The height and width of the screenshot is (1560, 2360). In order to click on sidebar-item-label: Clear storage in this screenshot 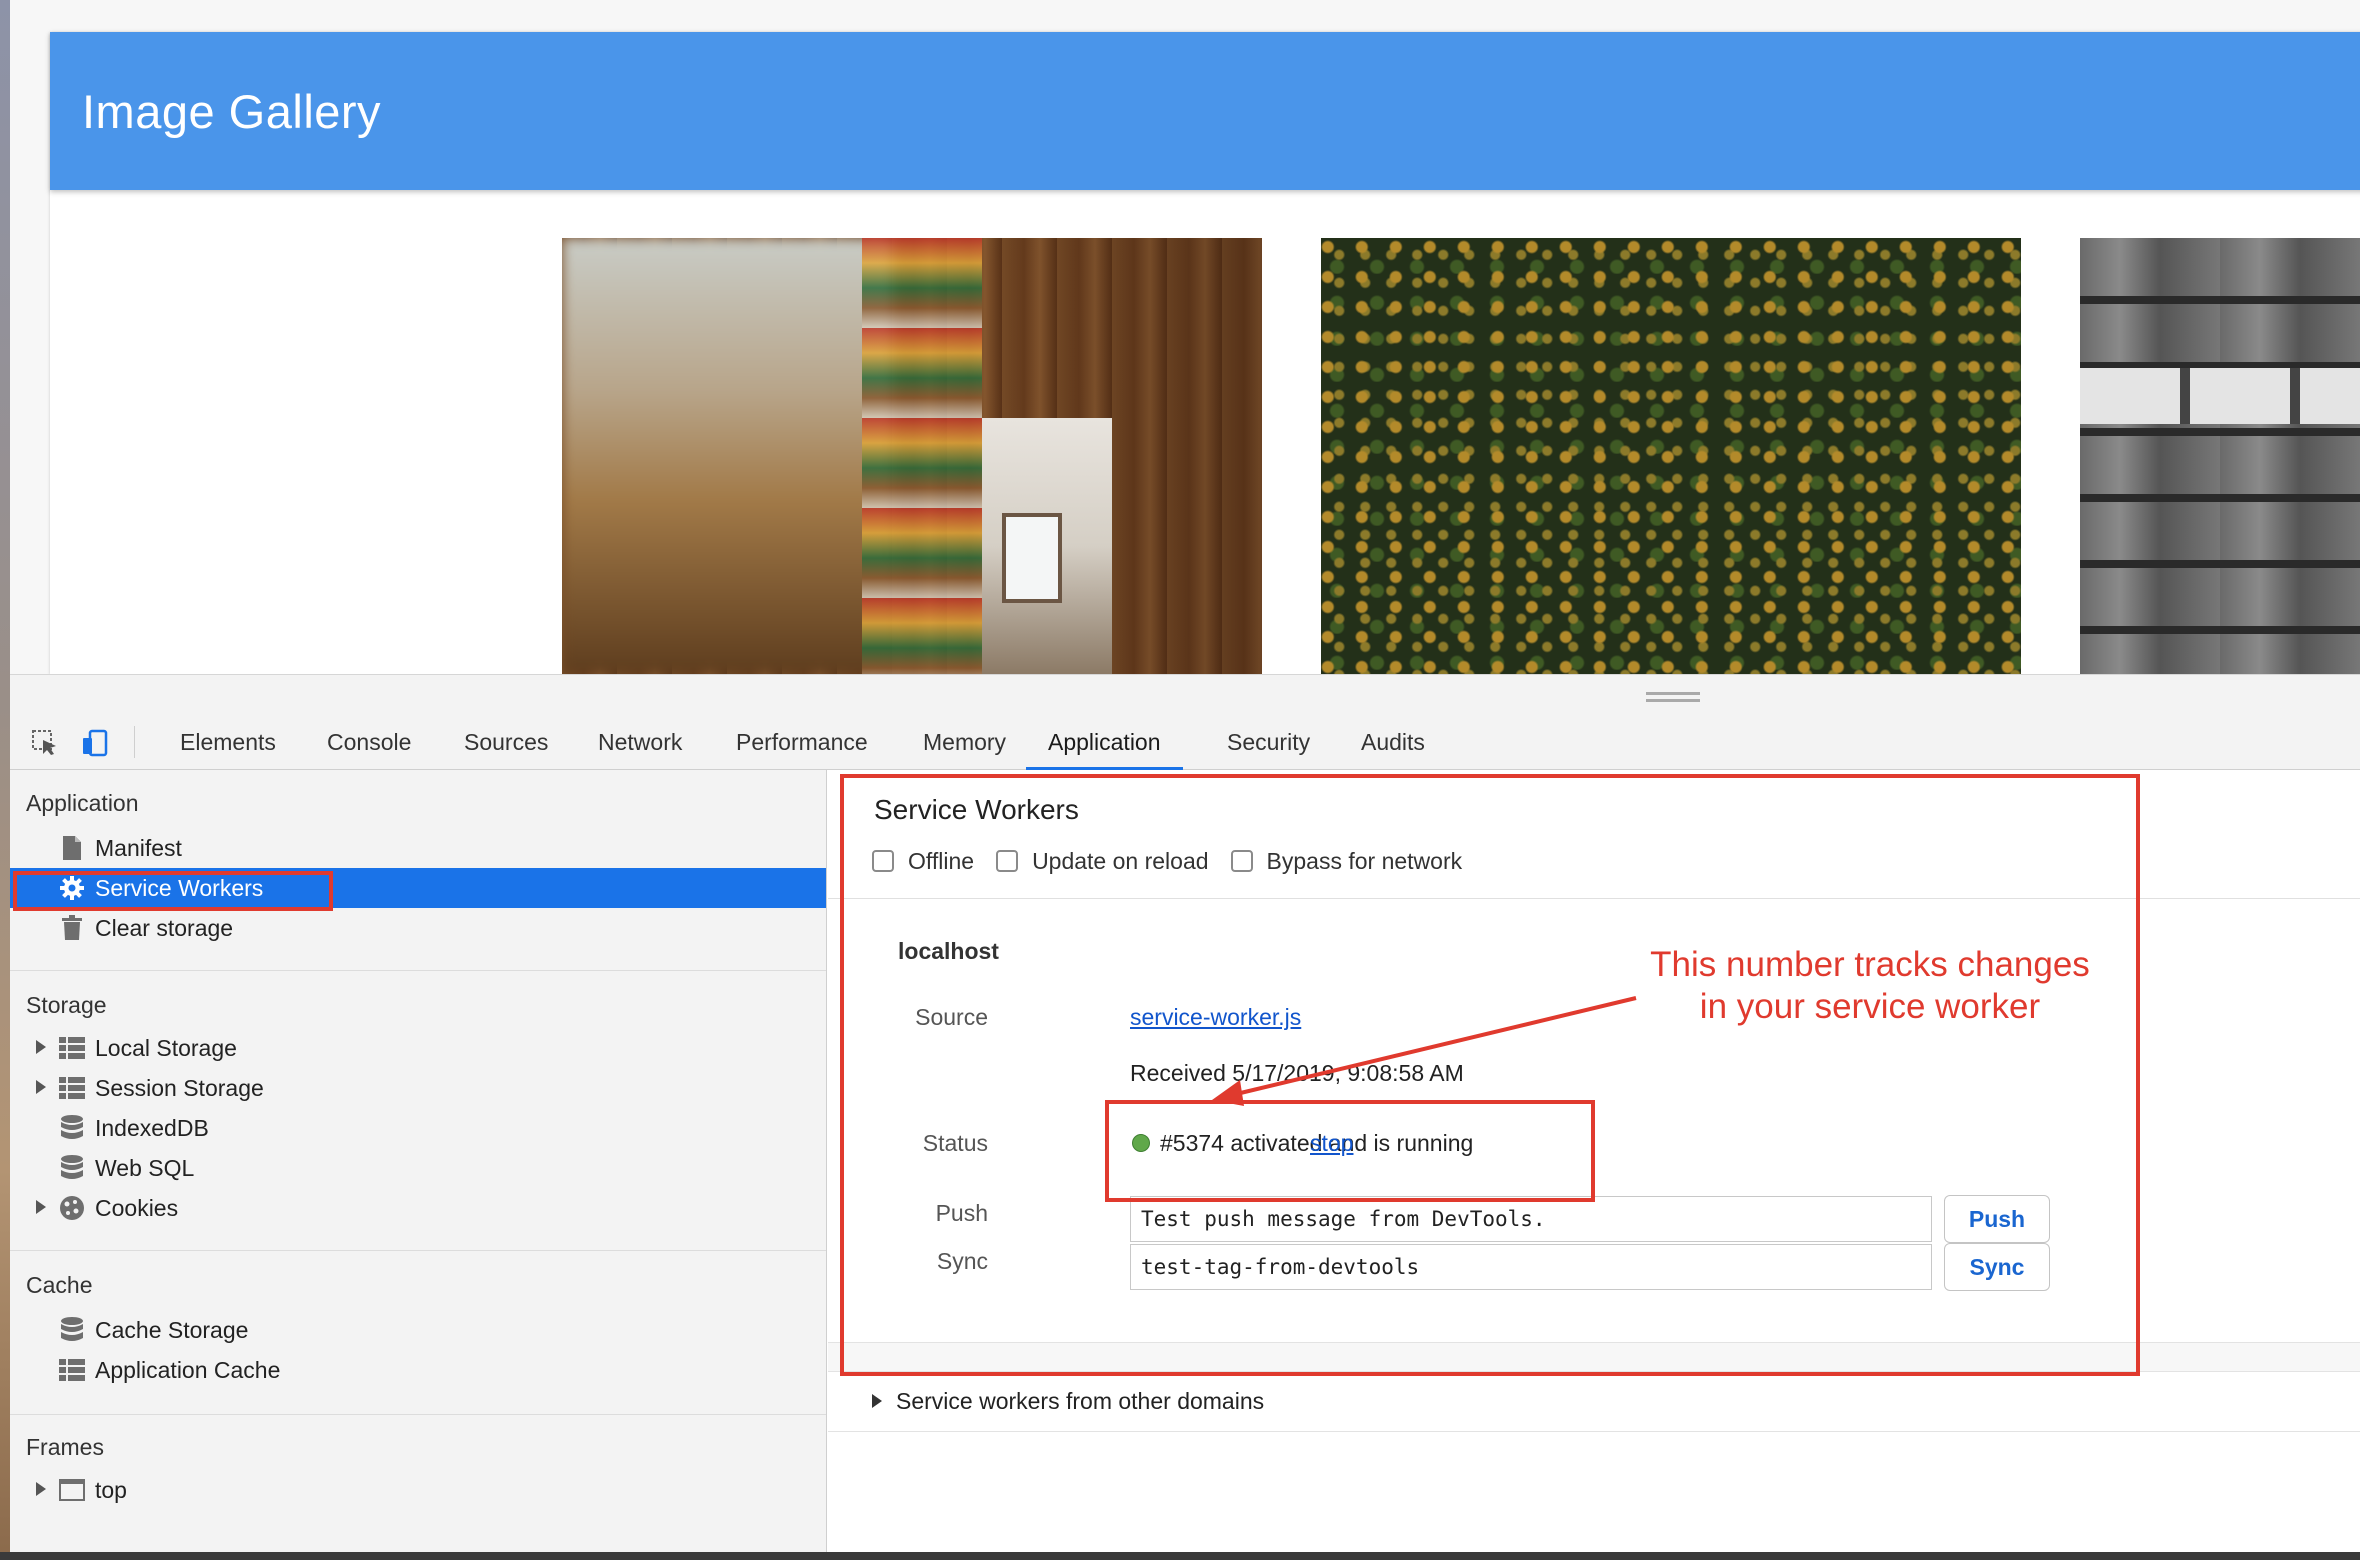, I will do `click(164, 928)`.